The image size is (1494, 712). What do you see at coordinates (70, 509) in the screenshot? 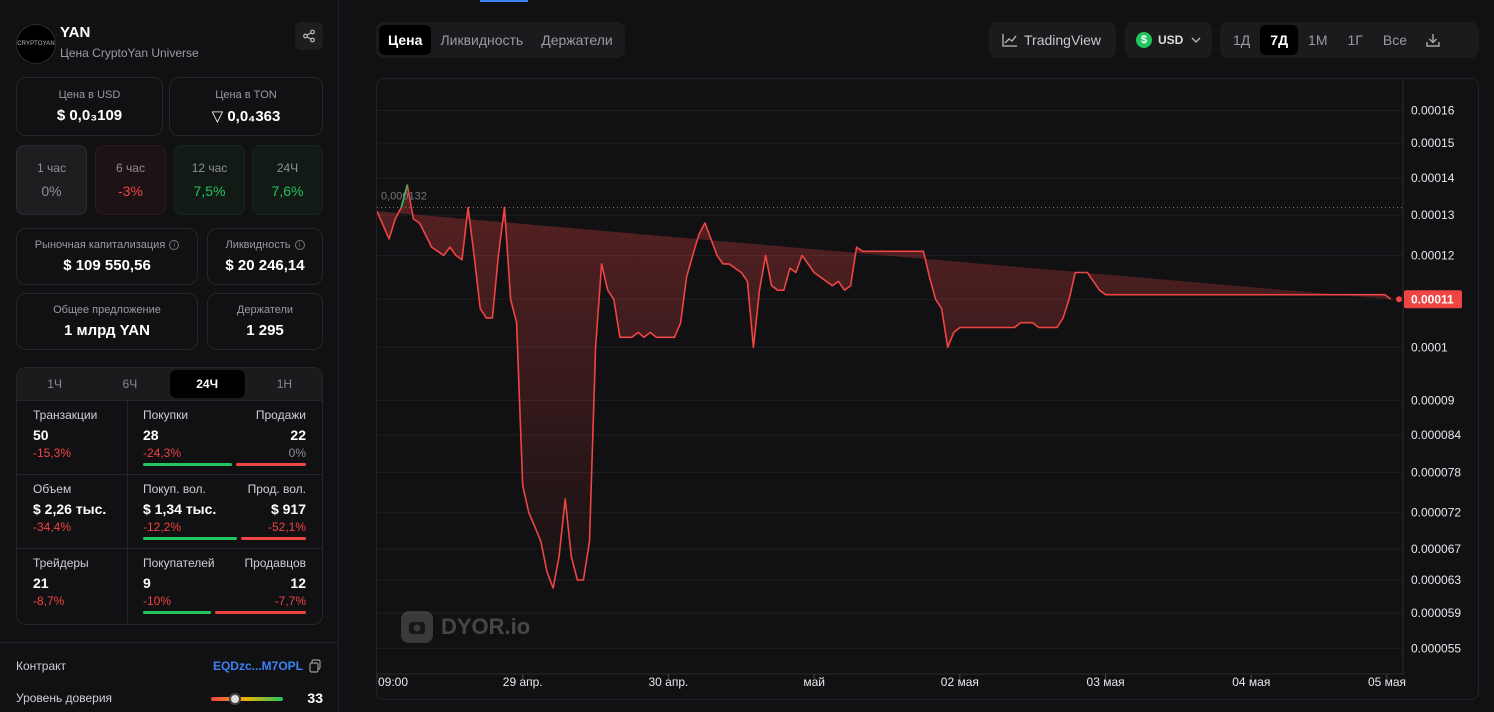
I see `volume-value: $ 2,26 тыс.` at bounding box center [70, 509].